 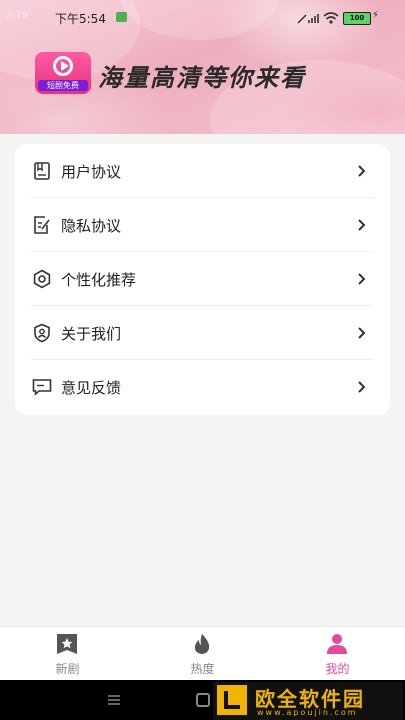 What do you see at coordinates (42, 171) in the screenshot?
I see `document-icon` at bounding box center [42, 171].